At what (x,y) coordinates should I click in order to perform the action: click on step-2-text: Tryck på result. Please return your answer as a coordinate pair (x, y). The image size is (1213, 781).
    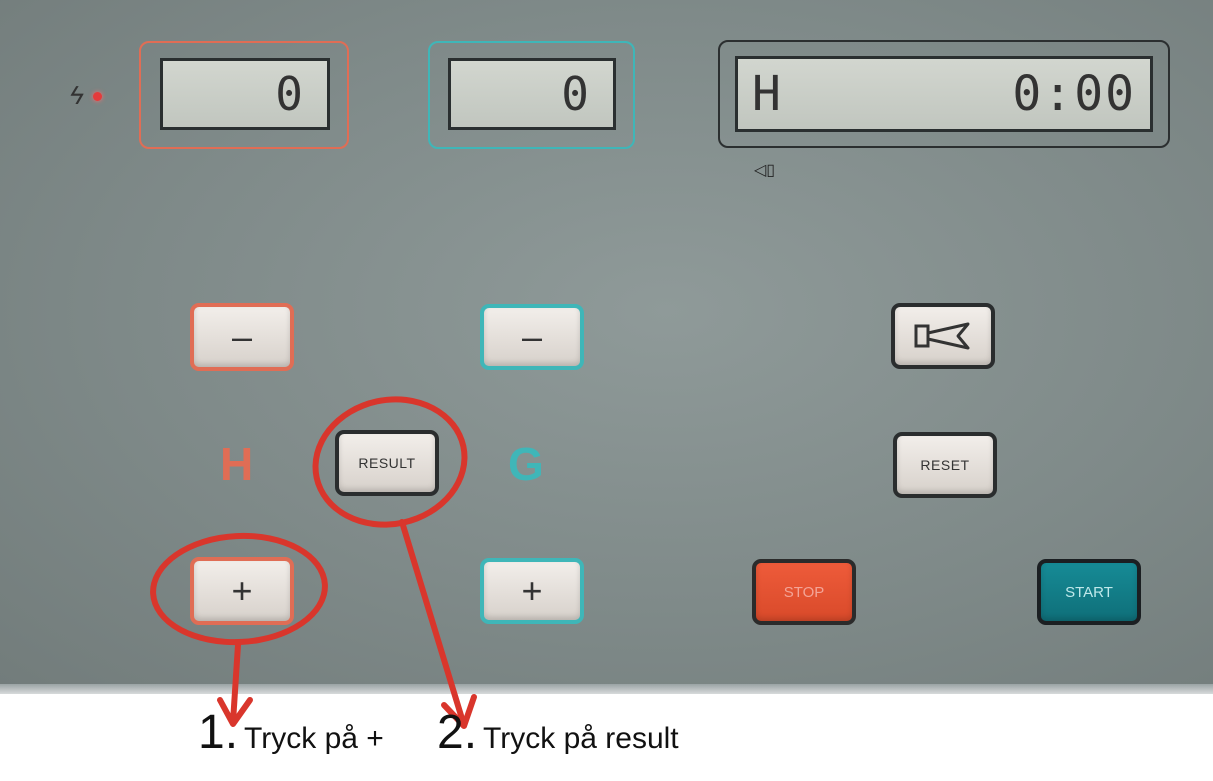
    Looking at the image, I should click on (581, 738).